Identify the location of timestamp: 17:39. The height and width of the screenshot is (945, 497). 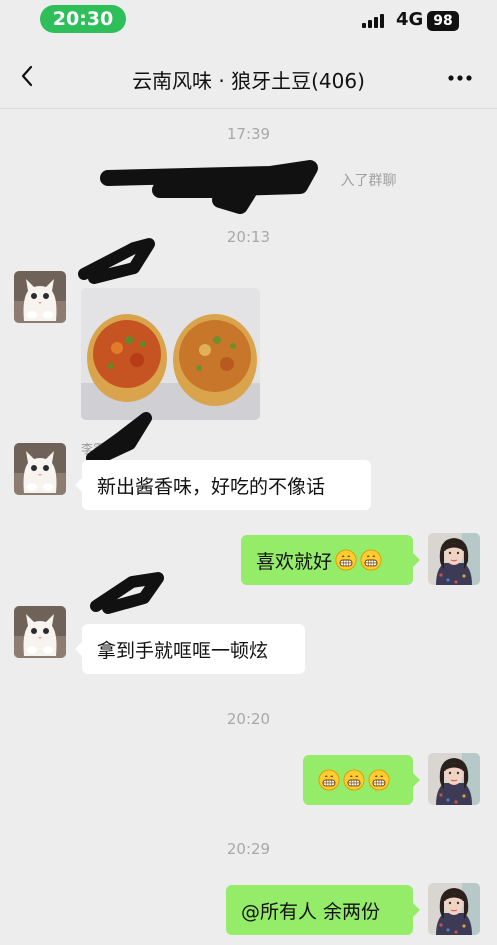
(248, 134).